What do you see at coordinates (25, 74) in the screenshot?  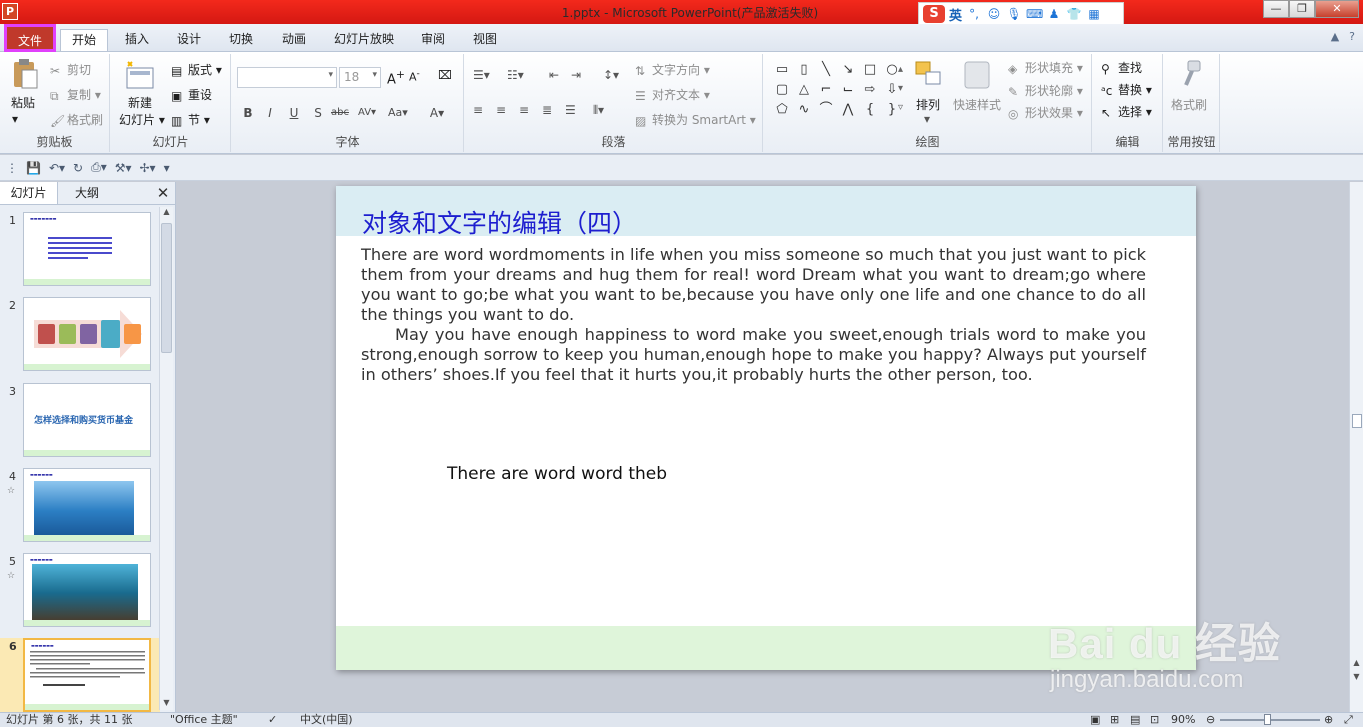 I see `paste-icon` at bounding box center [25, 74].